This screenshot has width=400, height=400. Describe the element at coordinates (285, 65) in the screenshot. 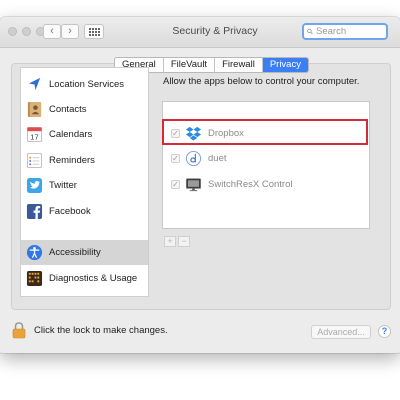

I see `tab-privacy: Privacy` at that location.